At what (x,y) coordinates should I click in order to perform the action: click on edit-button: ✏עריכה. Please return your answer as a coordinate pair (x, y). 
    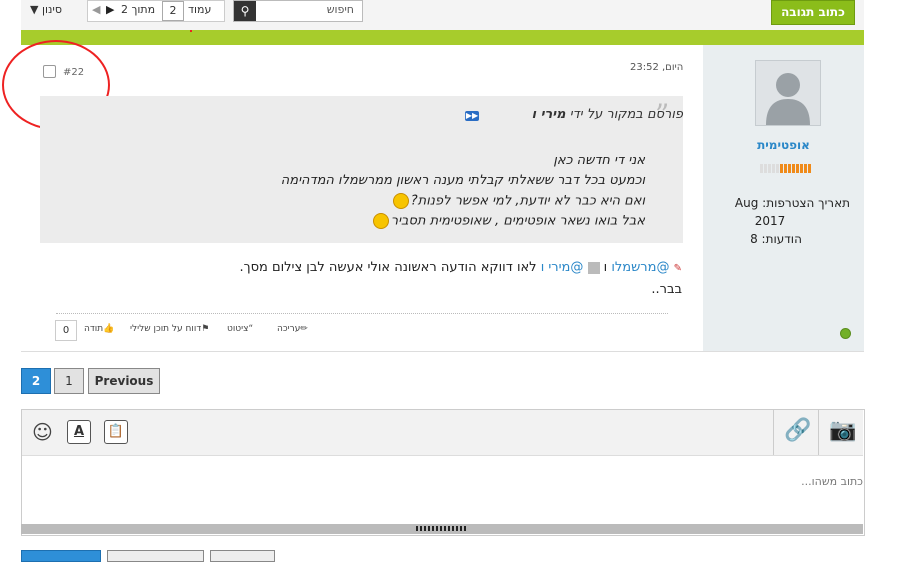
    Looking at the image, I should click on (292, 329).